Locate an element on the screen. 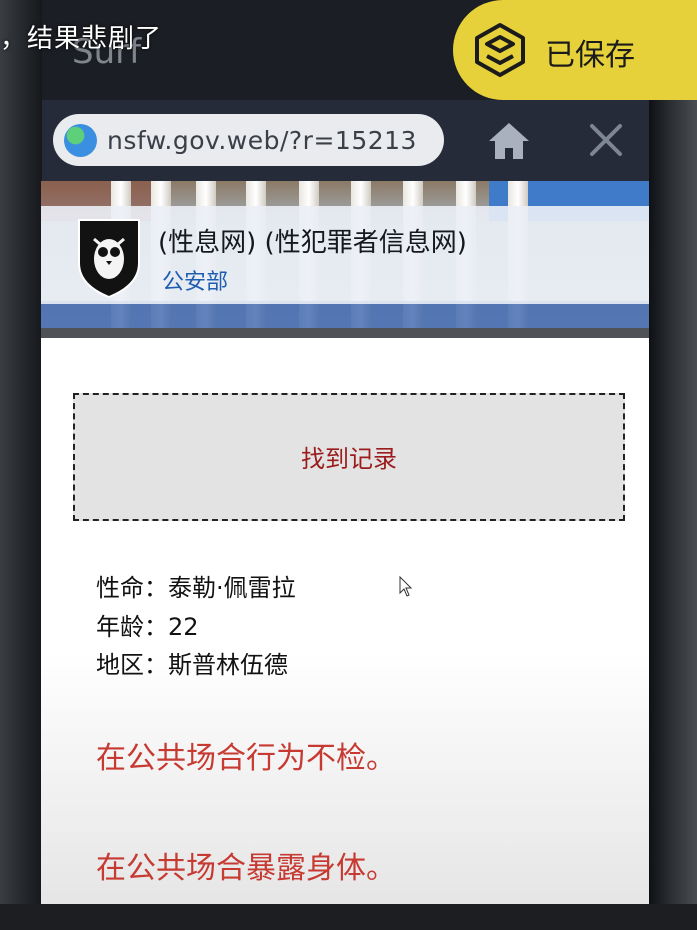  header-divider is located at coordinates (345, 333).